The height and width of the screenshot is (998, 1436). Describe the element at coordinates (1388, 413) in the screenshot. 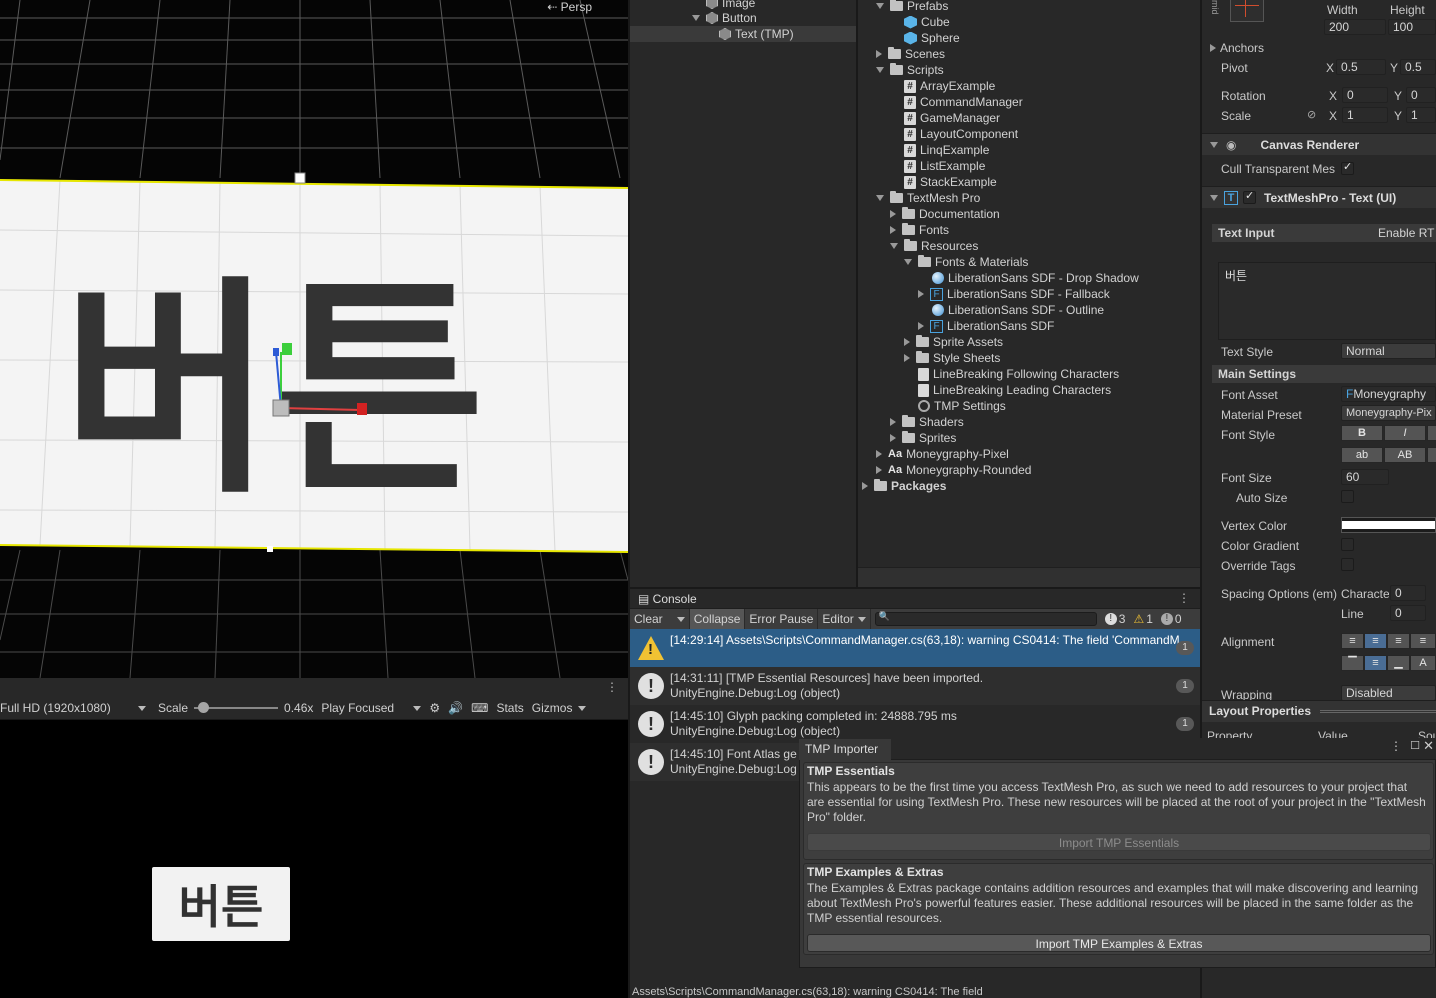

I see `material-preset-dropdown: Moneygraphy-Pix` at that location.